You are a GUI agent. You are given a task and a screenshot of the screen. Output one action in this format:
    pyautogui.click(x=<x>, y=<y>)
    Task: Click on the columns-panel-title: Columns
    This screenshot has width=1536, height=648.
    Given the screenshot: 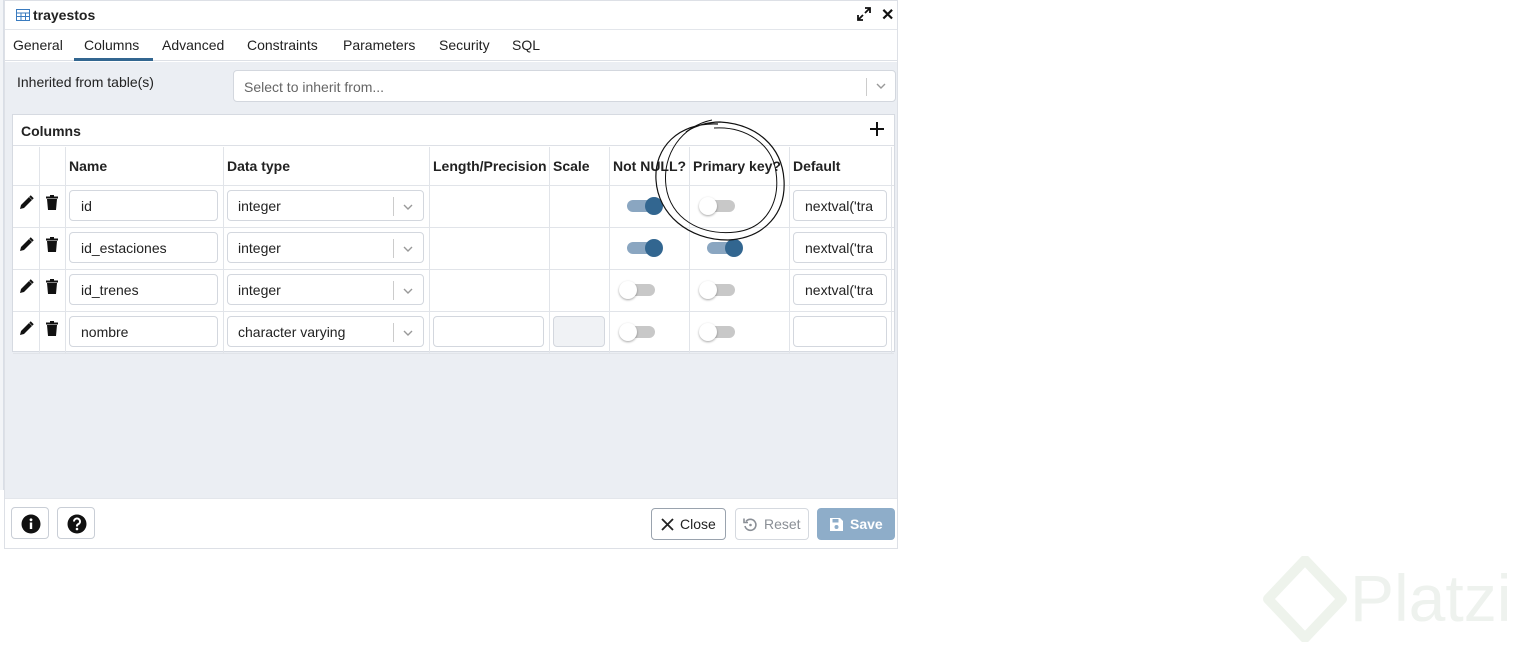 What is the action you would take?
    pyautogui.click(x=51, y=131)
    